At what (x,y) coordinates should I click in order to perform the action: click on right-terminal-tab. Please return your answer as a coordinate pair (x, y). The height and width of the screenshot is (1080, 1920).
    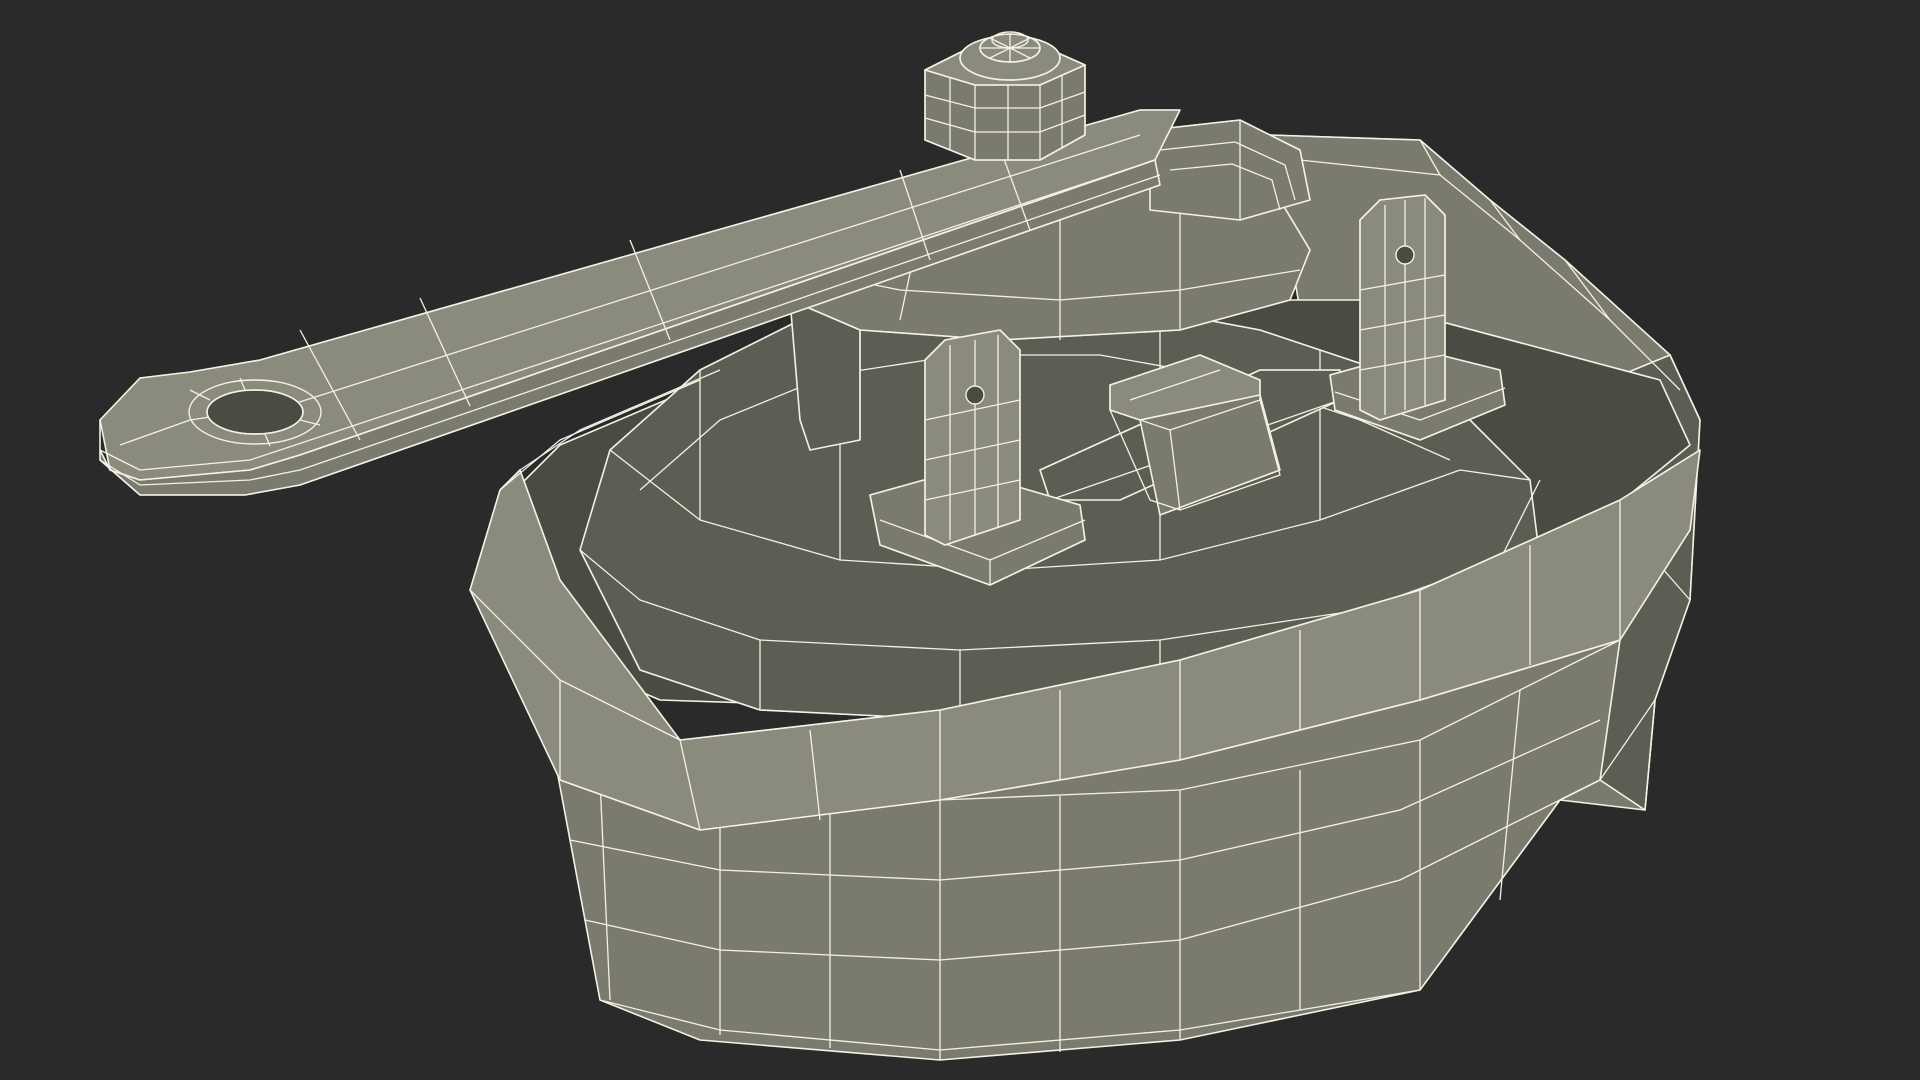
    Looking at the image, I should click on (1402, 307).